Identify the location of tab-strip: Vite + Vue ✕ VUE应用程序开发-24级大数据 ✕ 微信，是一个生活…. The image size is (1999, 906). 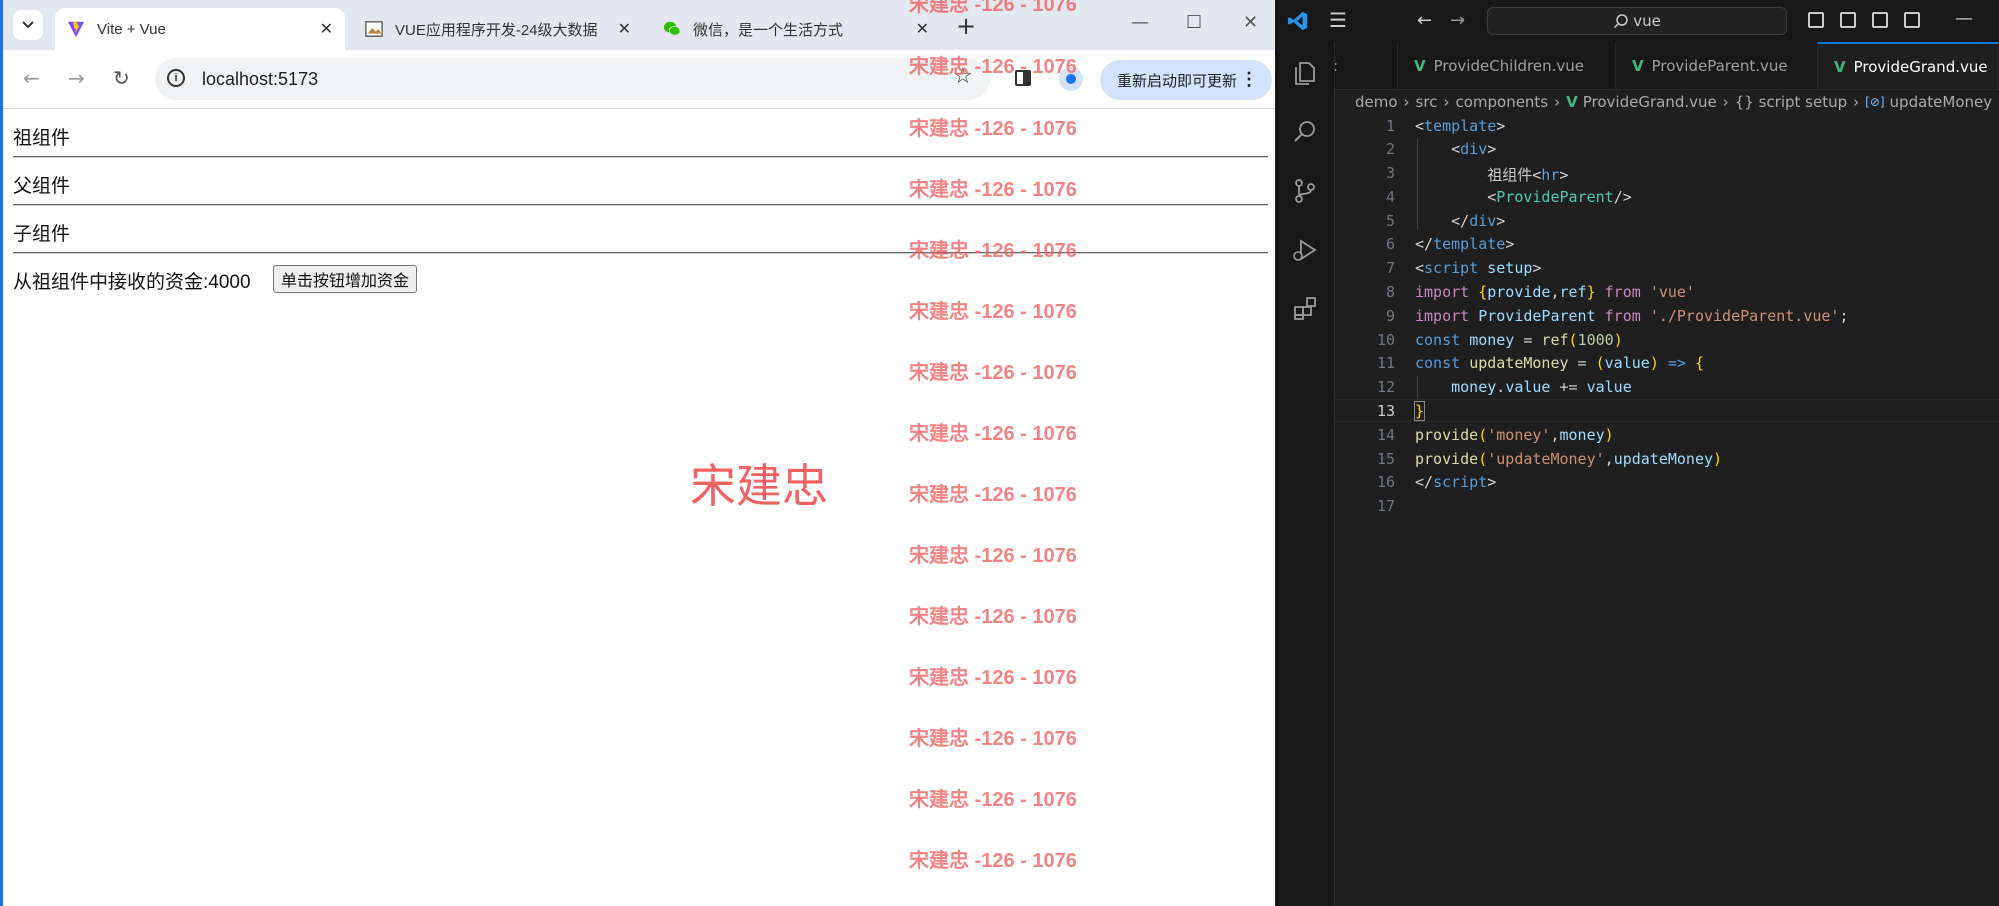
(639, 25).